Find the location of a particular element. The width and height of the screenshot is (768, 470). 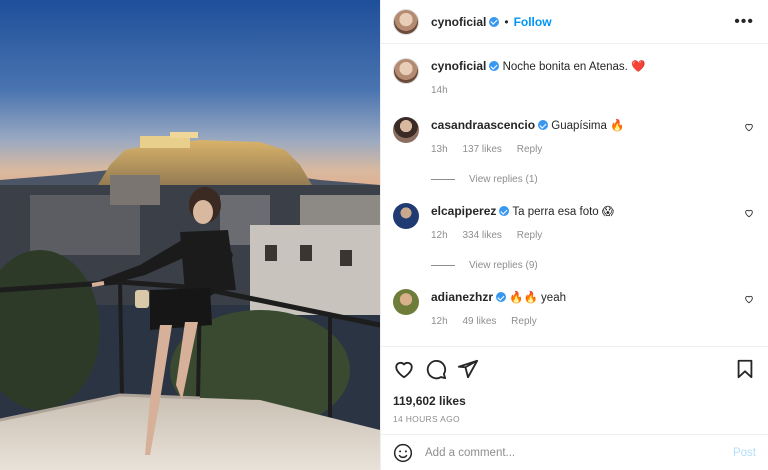

action-bar is located at coordinates (574, 368).